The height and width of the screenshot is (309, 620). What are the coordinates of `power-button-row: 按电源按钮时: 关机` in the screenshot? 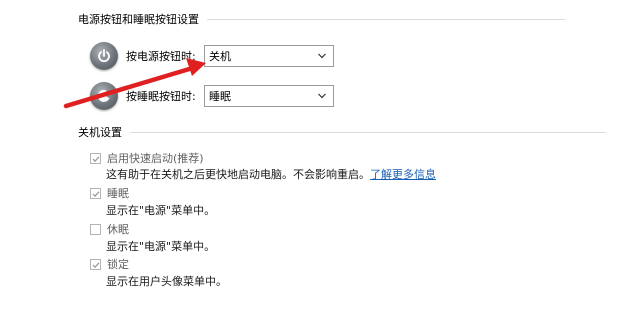 It's located at (212, 56).